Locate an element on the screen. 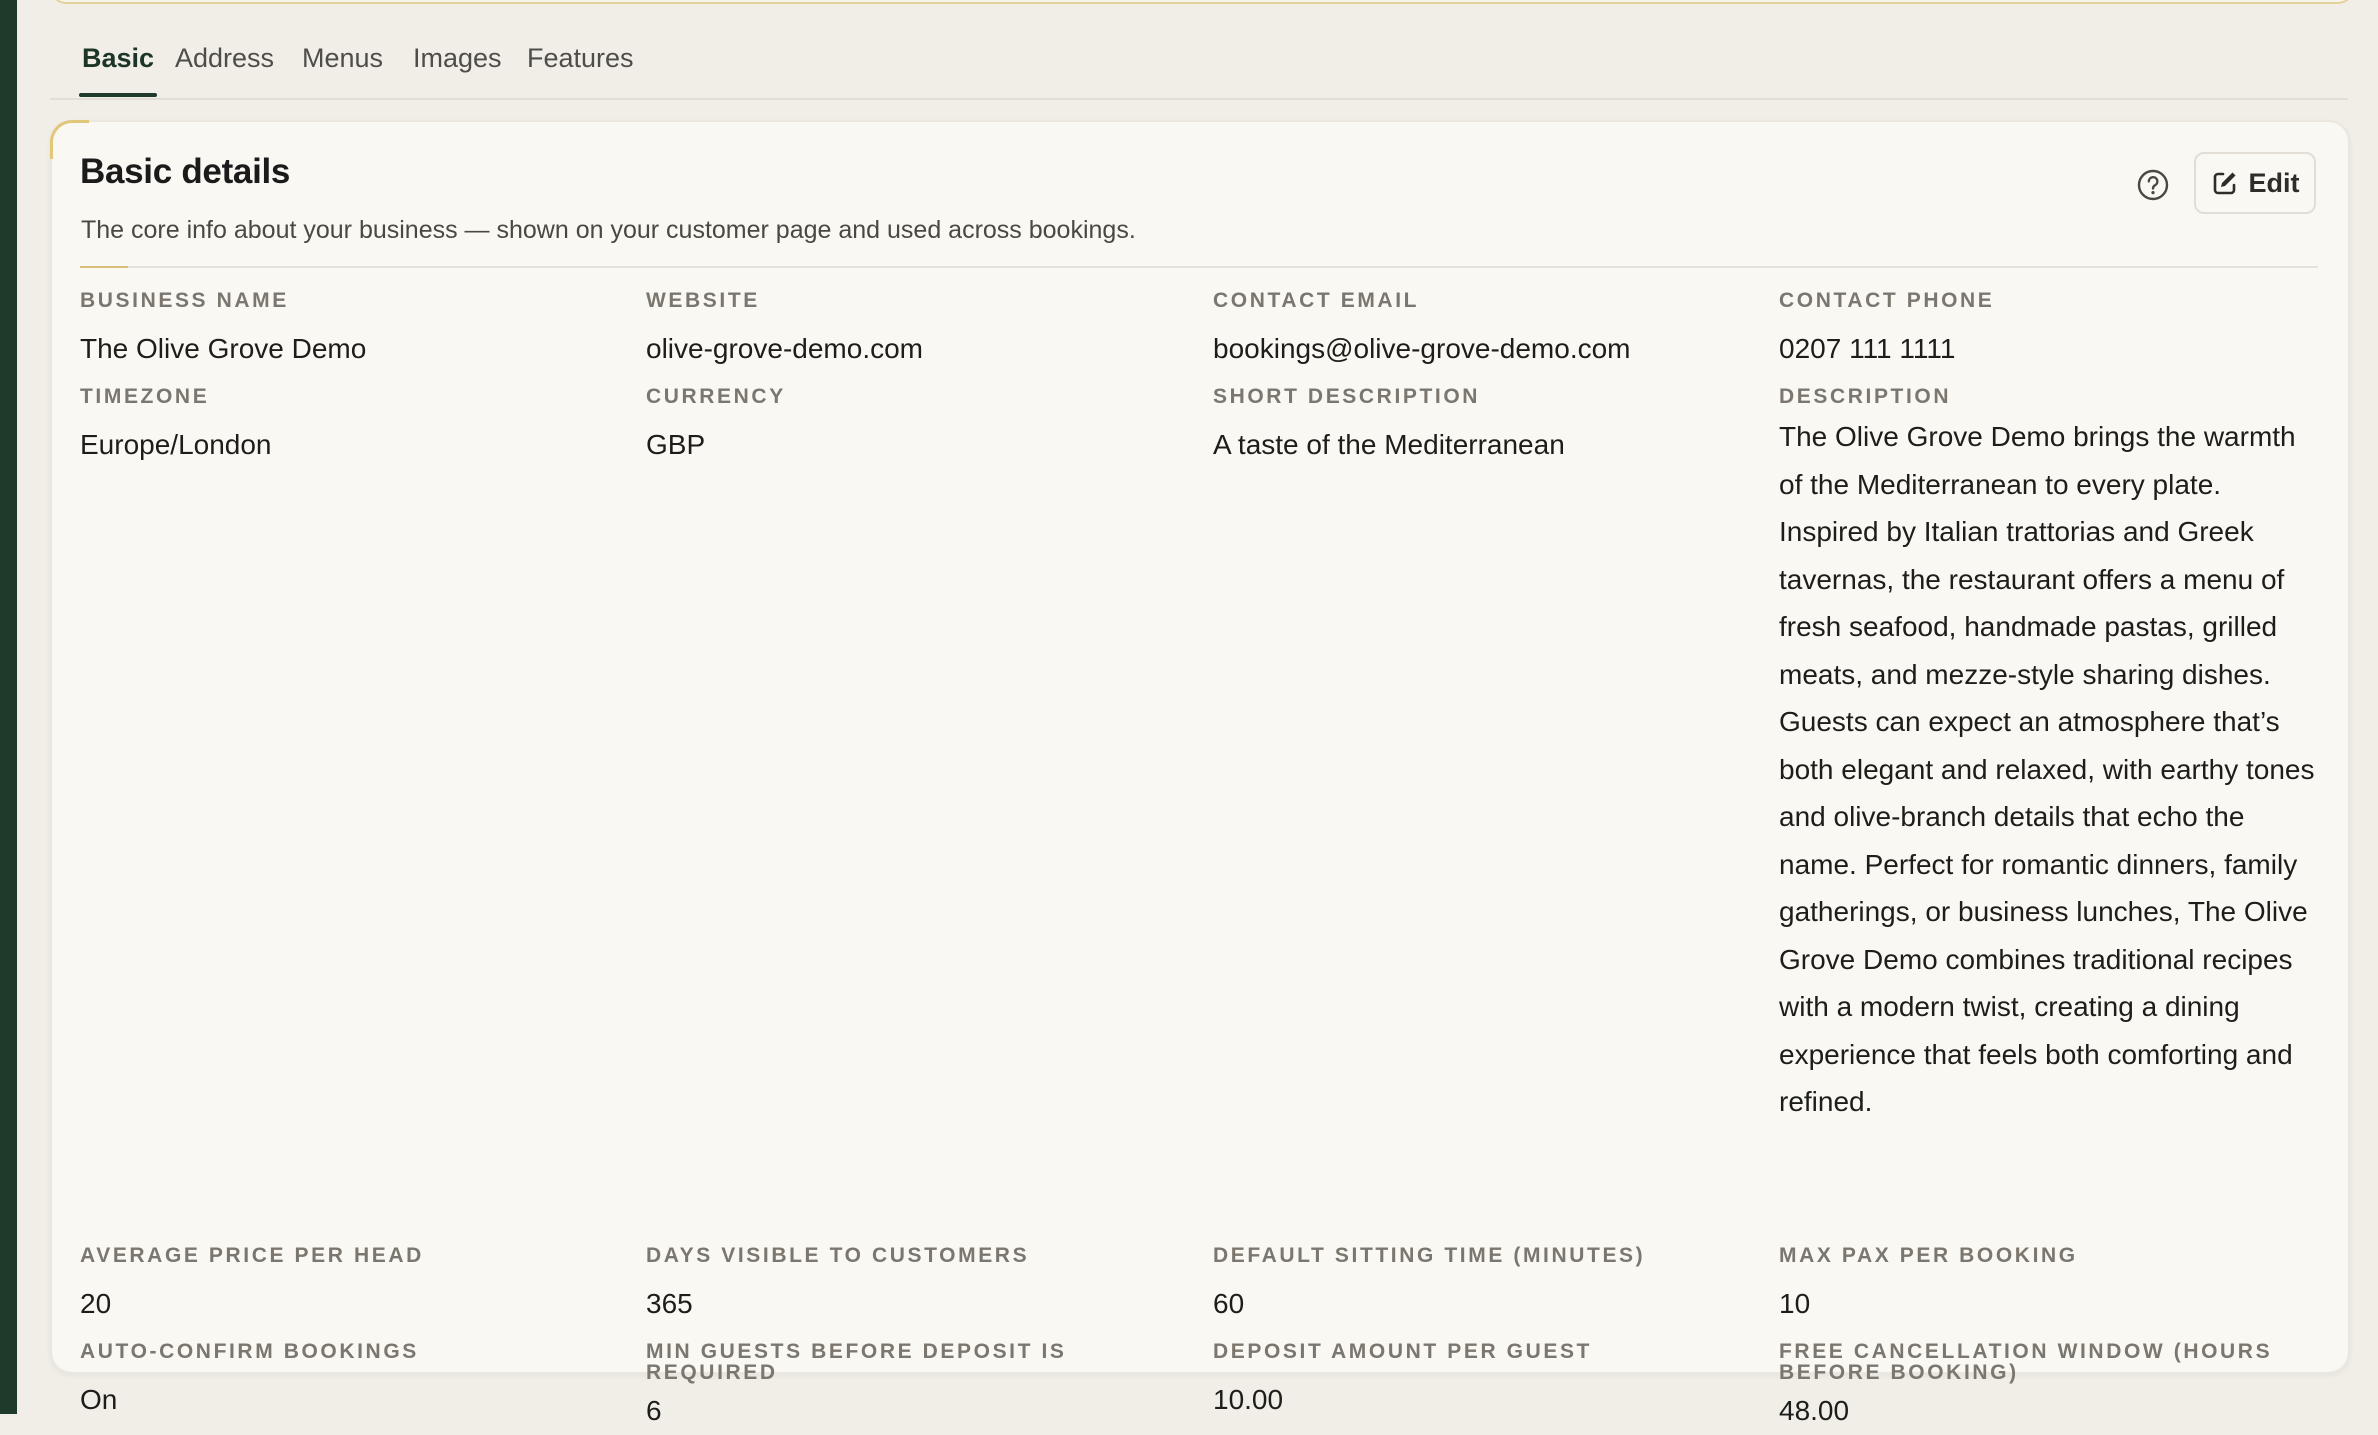  tab-menus: Menus is located at coordinates (342, 66).